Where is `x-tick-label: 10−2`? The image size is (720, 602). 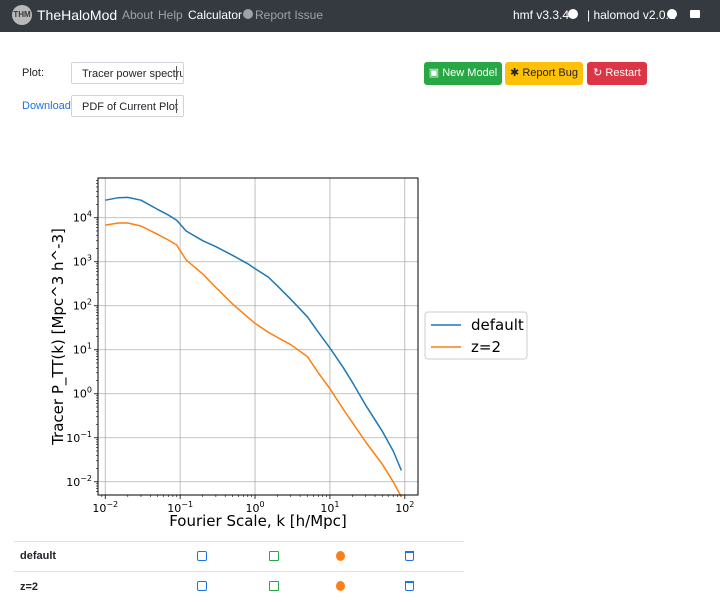 x-tick-label: 10−2 is located at coordinates (105, 507).